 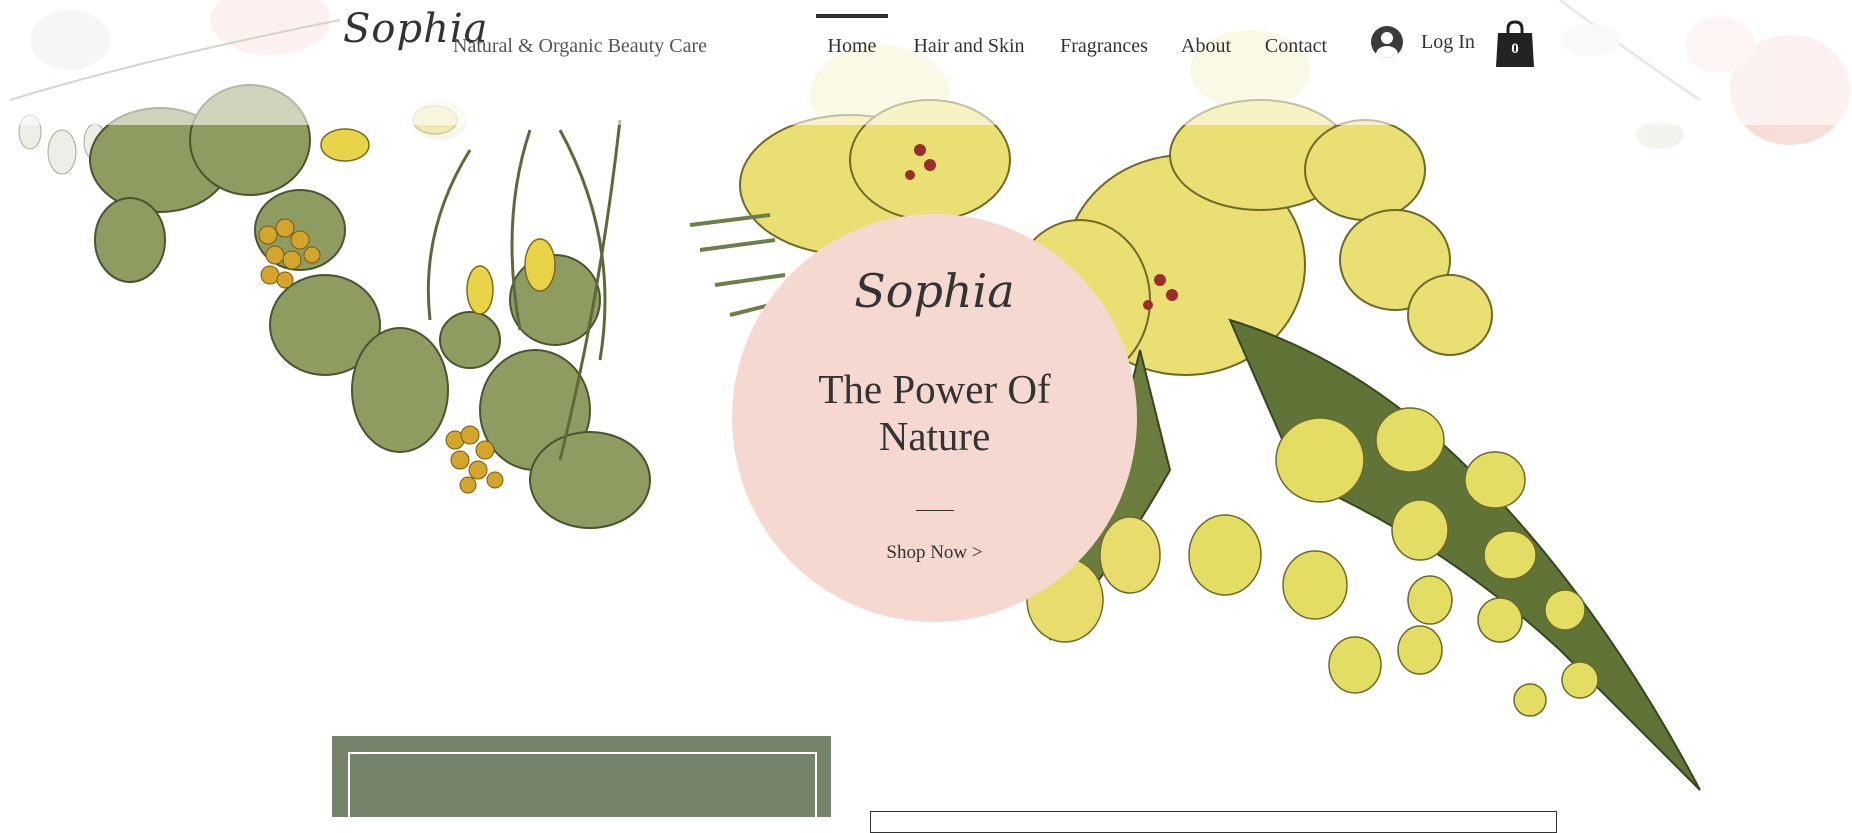 What do you see at coordinates (934, 553) in the screenshot?
I see `shop-now-link: Shop Now >` at bounding box center [934, 553].